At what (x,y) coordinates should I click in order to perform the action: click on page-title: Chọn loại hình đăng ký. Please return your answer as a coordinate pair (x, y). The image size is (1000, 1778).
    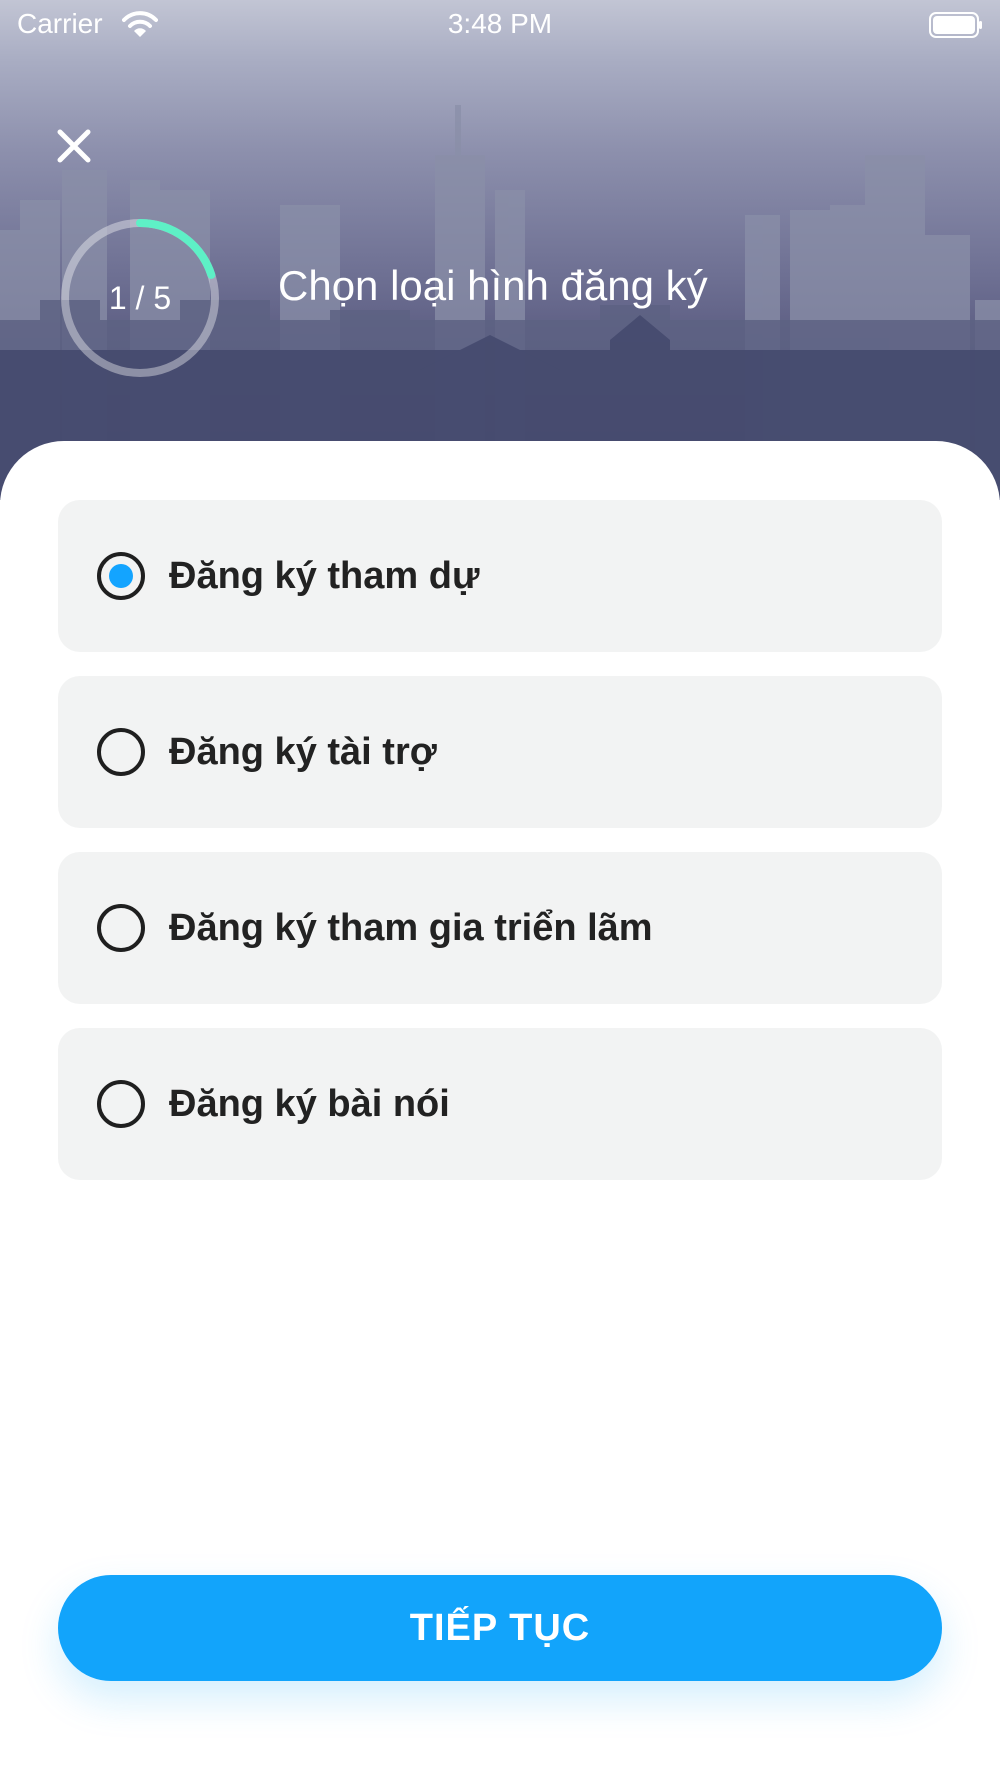
    Looking at the image, I should click on (493, 285).